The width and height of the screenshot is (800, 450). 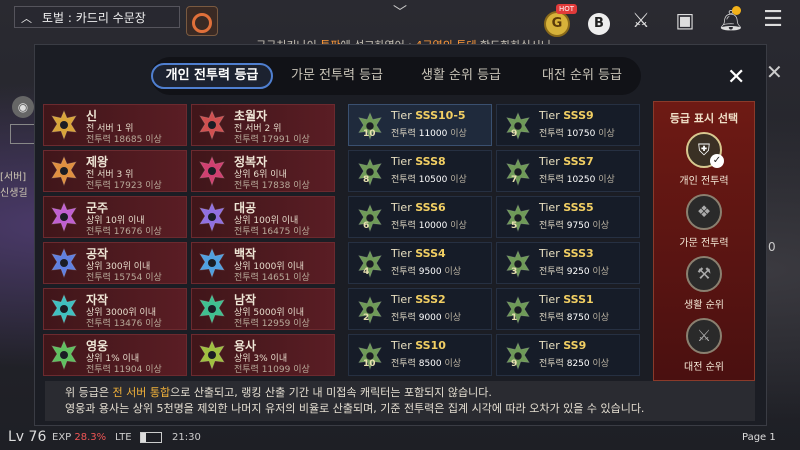 What do you see at coordinates (420, 309) in the screenshot?
I see `tier-card: 2 Tier SSS2 전투력 9000 이상` at bounding box center [420, 309].